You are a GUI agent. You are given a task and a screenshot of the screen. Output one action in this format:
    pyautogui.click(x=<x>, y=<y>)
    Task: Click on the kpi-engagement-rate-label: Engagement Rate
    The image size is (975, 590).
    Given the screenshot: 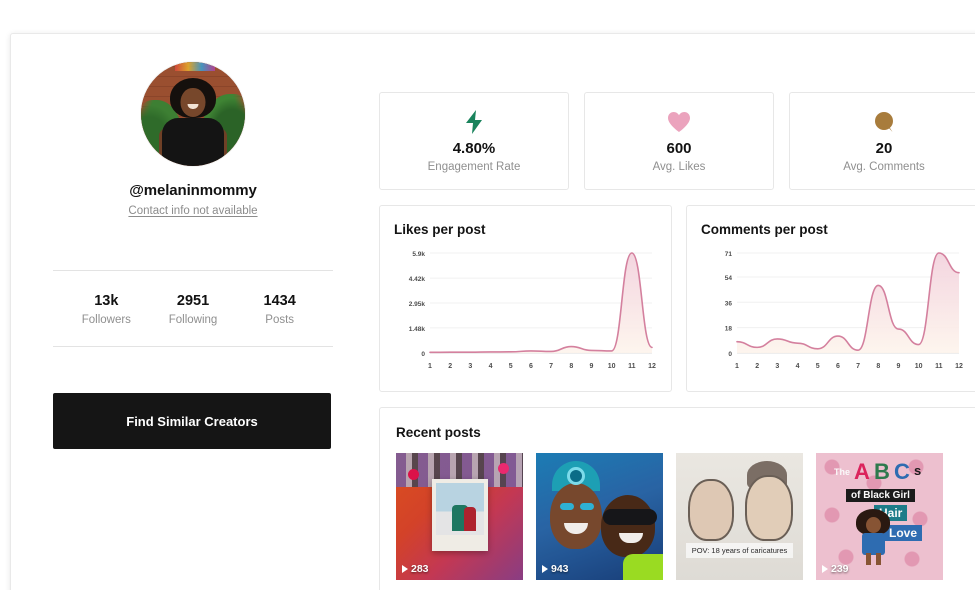 What is the action you would take?
    pyautogui.click(x=474, y=167)
    